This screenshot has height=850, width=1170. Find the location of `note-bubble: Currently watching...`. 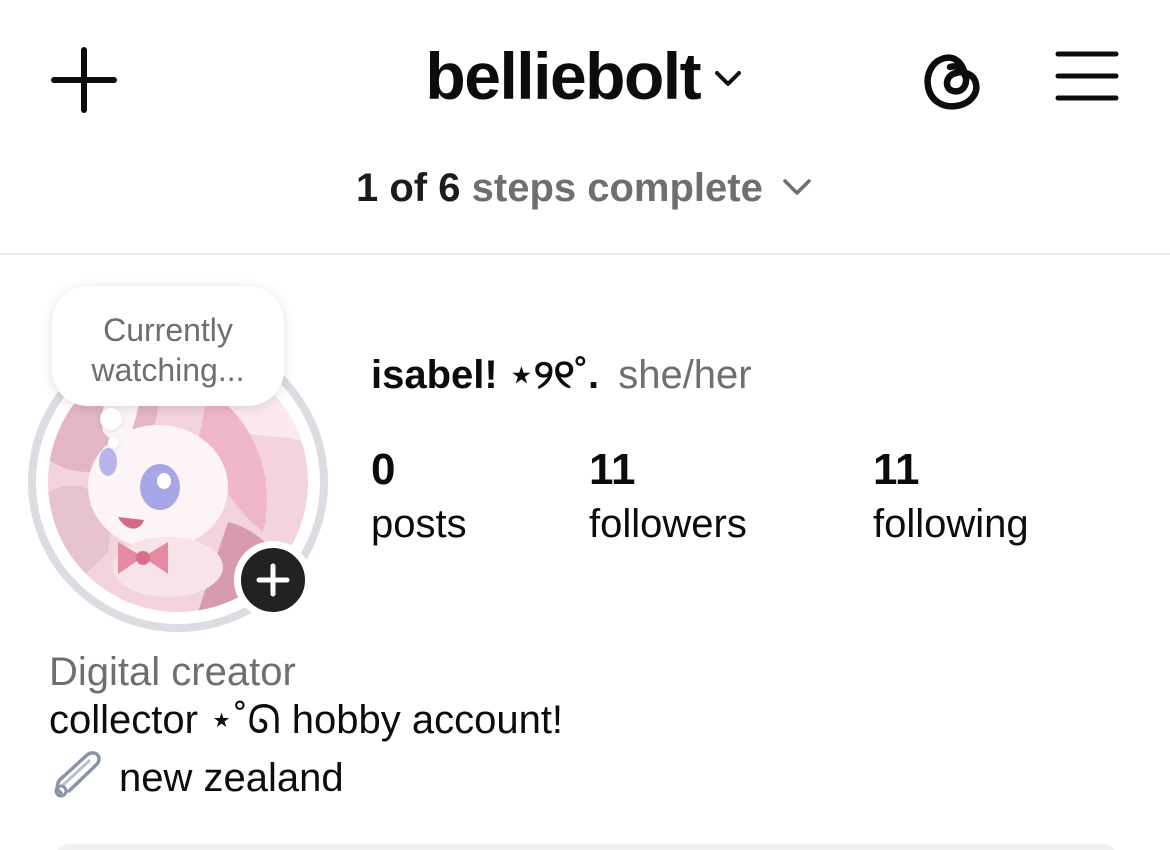

note-bubble: Currently watching... is located at coordinates (168, 346).